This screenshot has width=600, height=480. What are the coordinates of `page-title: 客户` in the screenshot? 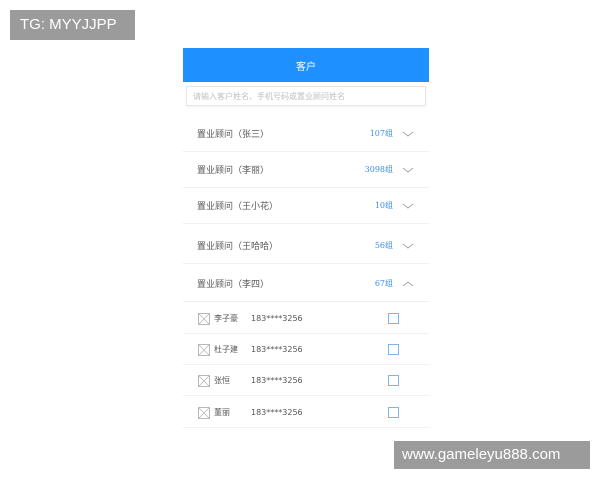 It's located at (306, 67).